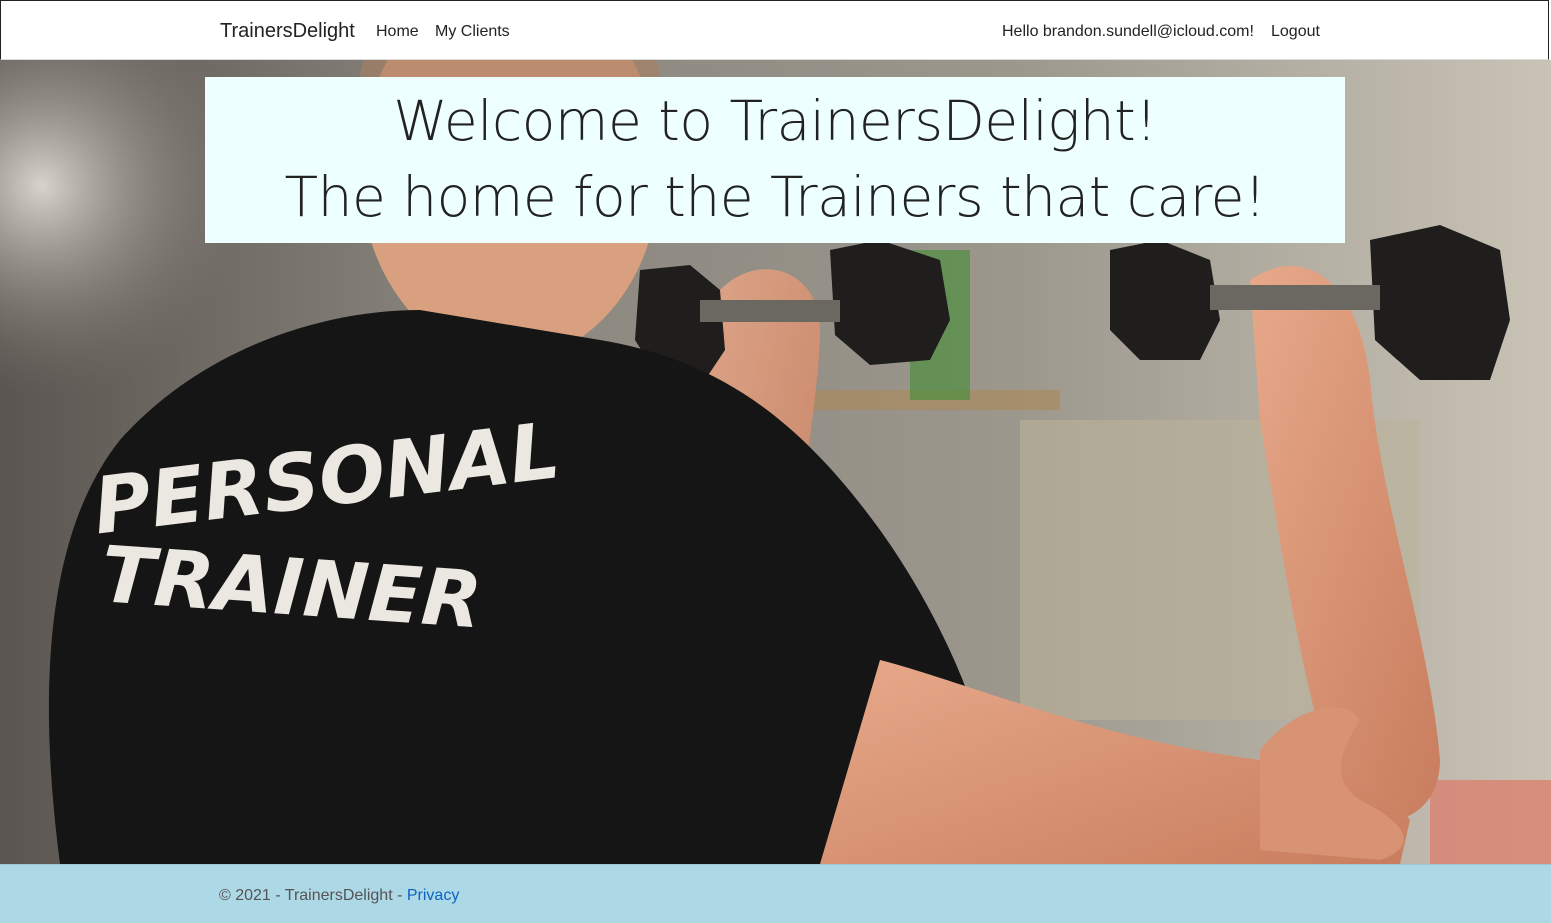 This screenshot has width=1551, height=923. Describe the element at coordinates (1295, 32) in the screenshot. I see `logout-link: Logout` at that location.